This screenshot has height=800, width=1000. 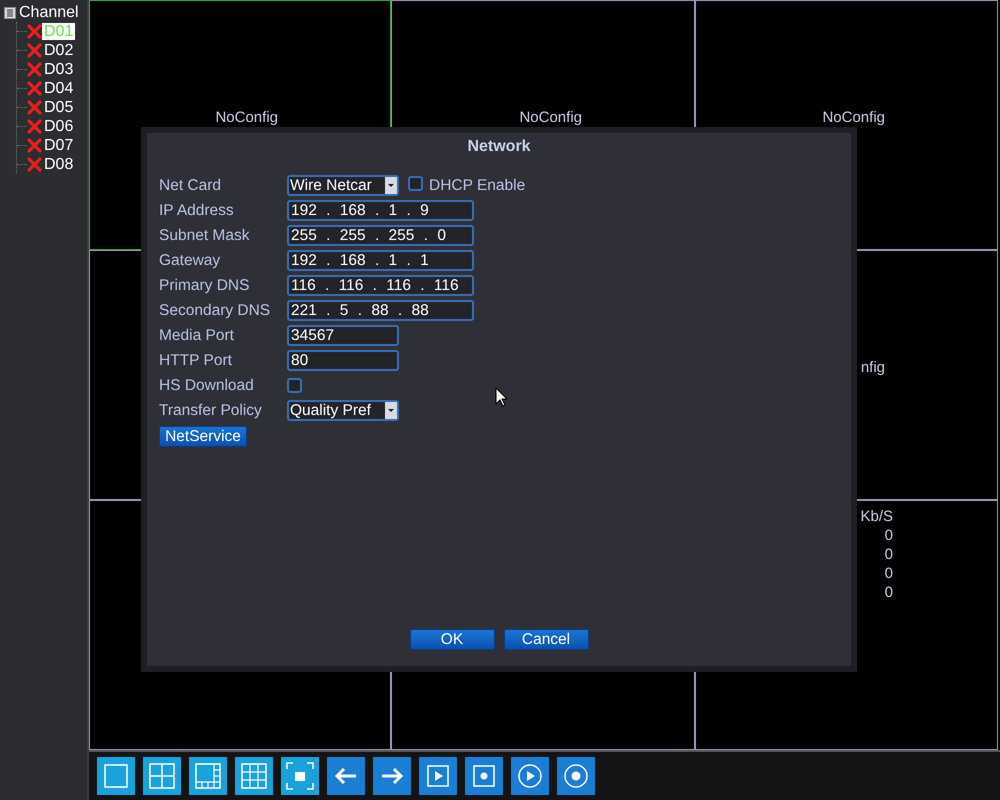 What do you see at coordinates (59, 107) in the screenshot?
I see `channel-item: D05` at bounding box center [59, 107].